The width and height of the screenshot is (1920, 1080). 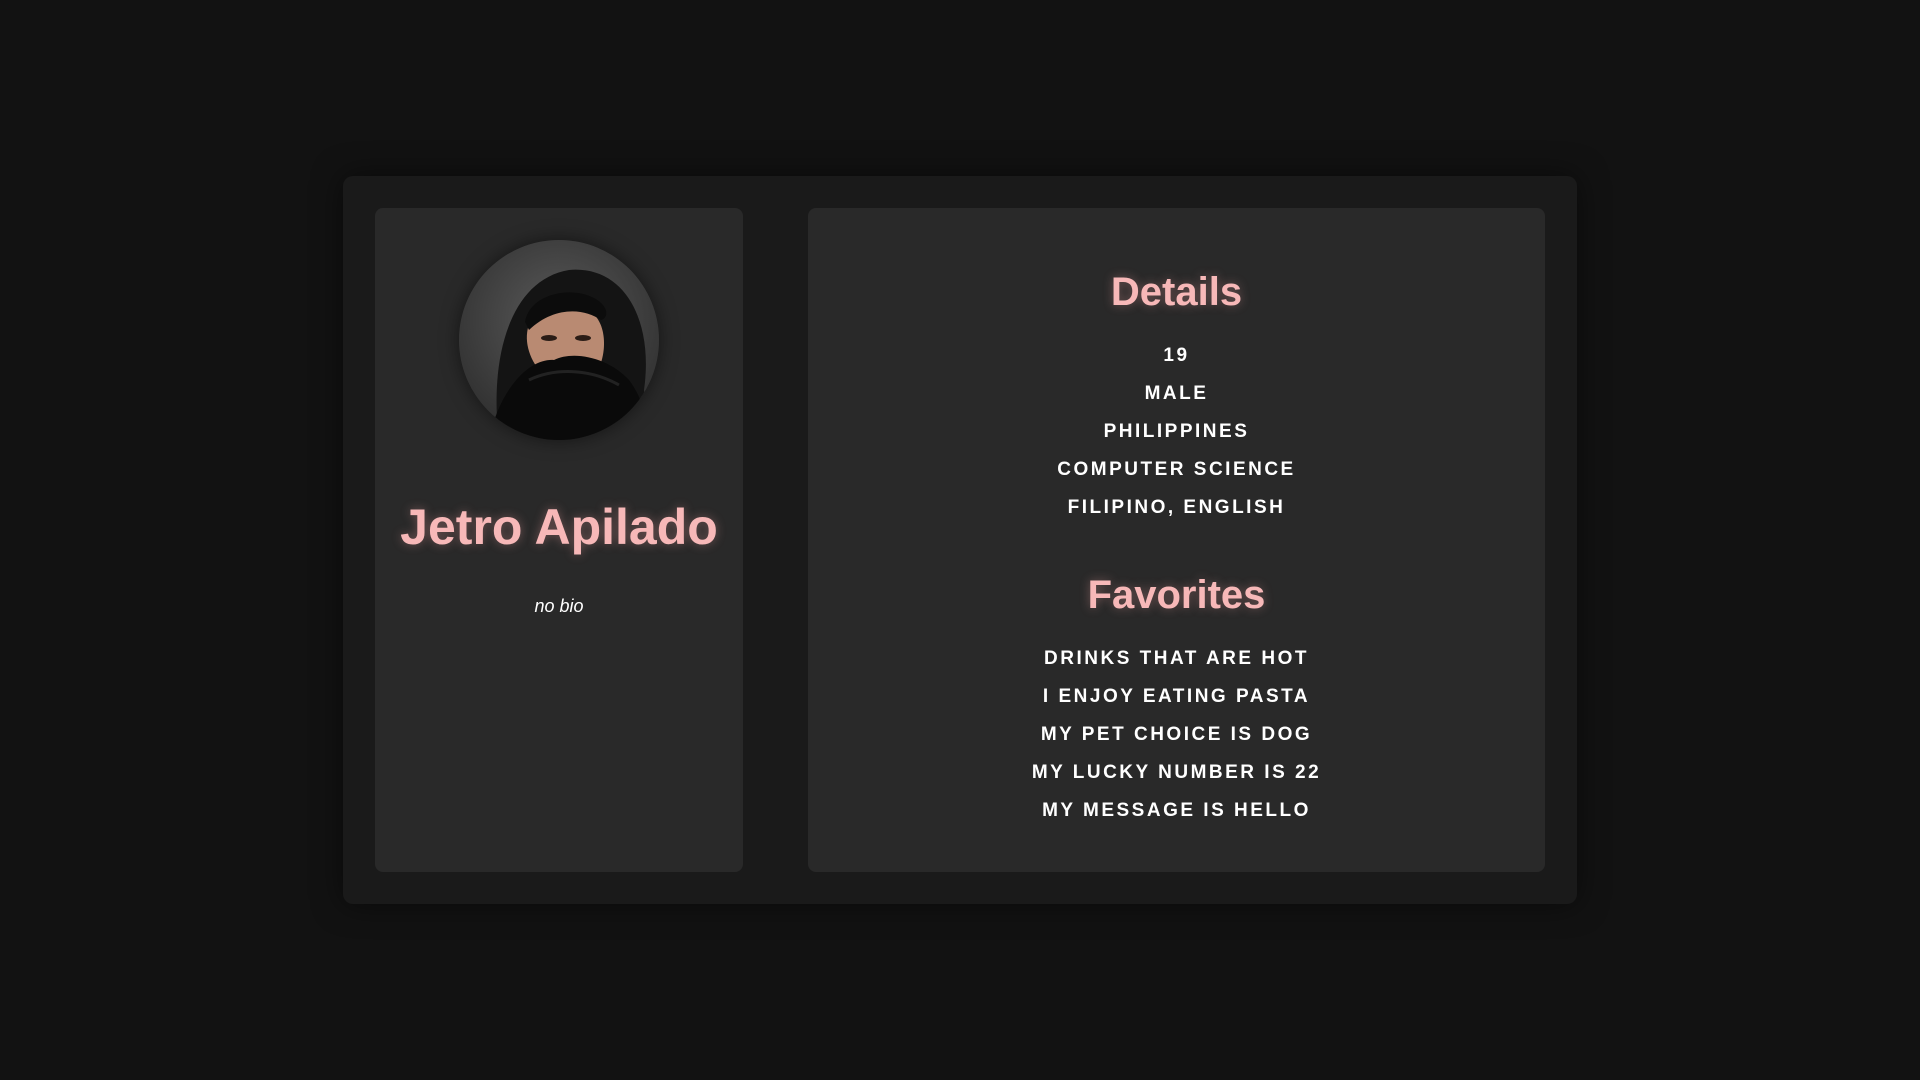 What do you see at coordinates (559, 606) in the screenshot?
I see `profile-bio: no bio` at bounding box center [559, 606].